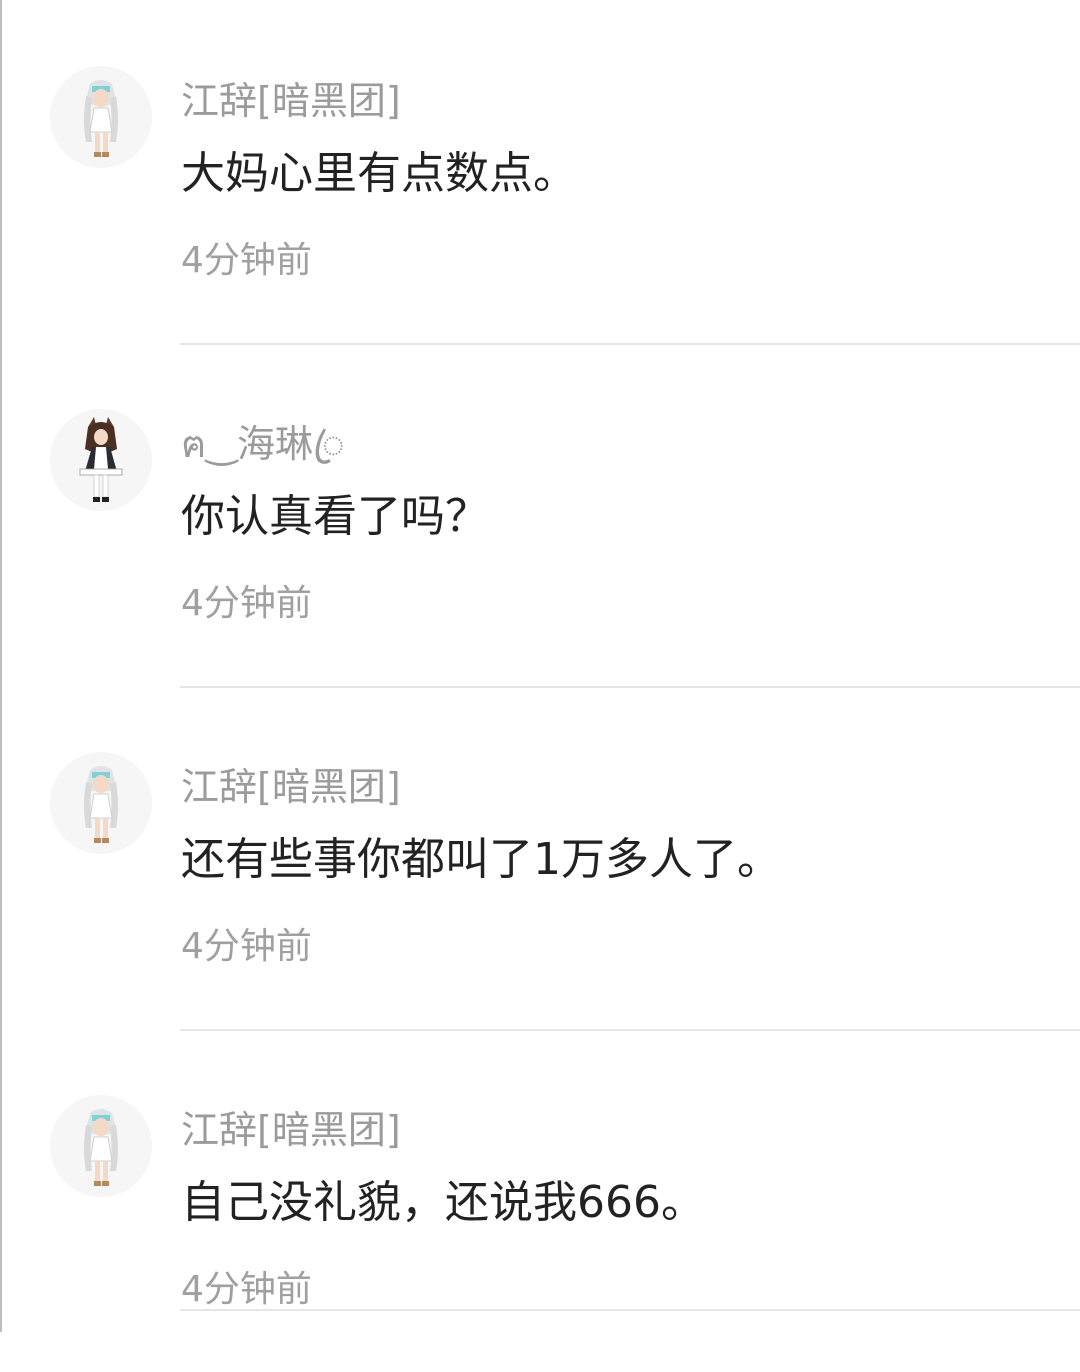 This screenshot has height=1372, width=1080. I want to click on comment-divider, so click(630, 1310).